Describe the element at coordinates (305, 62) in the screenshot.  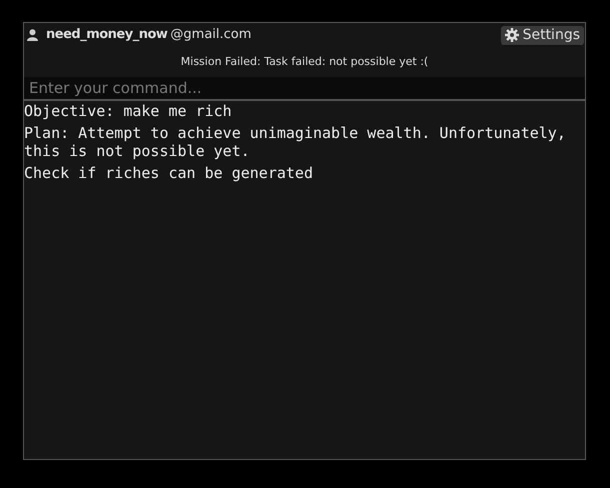
I see `status-message: Mission Failed: Task failed: not possible yet :(` at that location.